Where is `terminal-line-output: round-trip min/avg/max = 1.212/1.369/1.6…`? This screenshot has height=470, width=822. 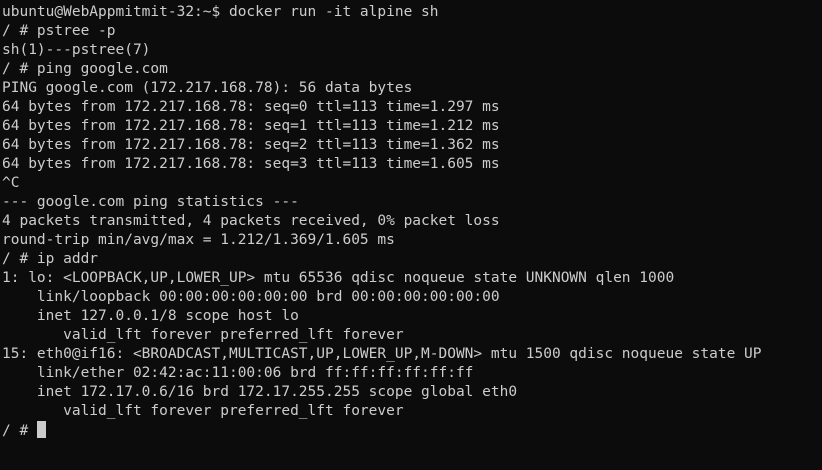 terminal-line-output: round-trip min/avg/max = 1.212/1.369/1.6… is located at coordinates (198, 240).